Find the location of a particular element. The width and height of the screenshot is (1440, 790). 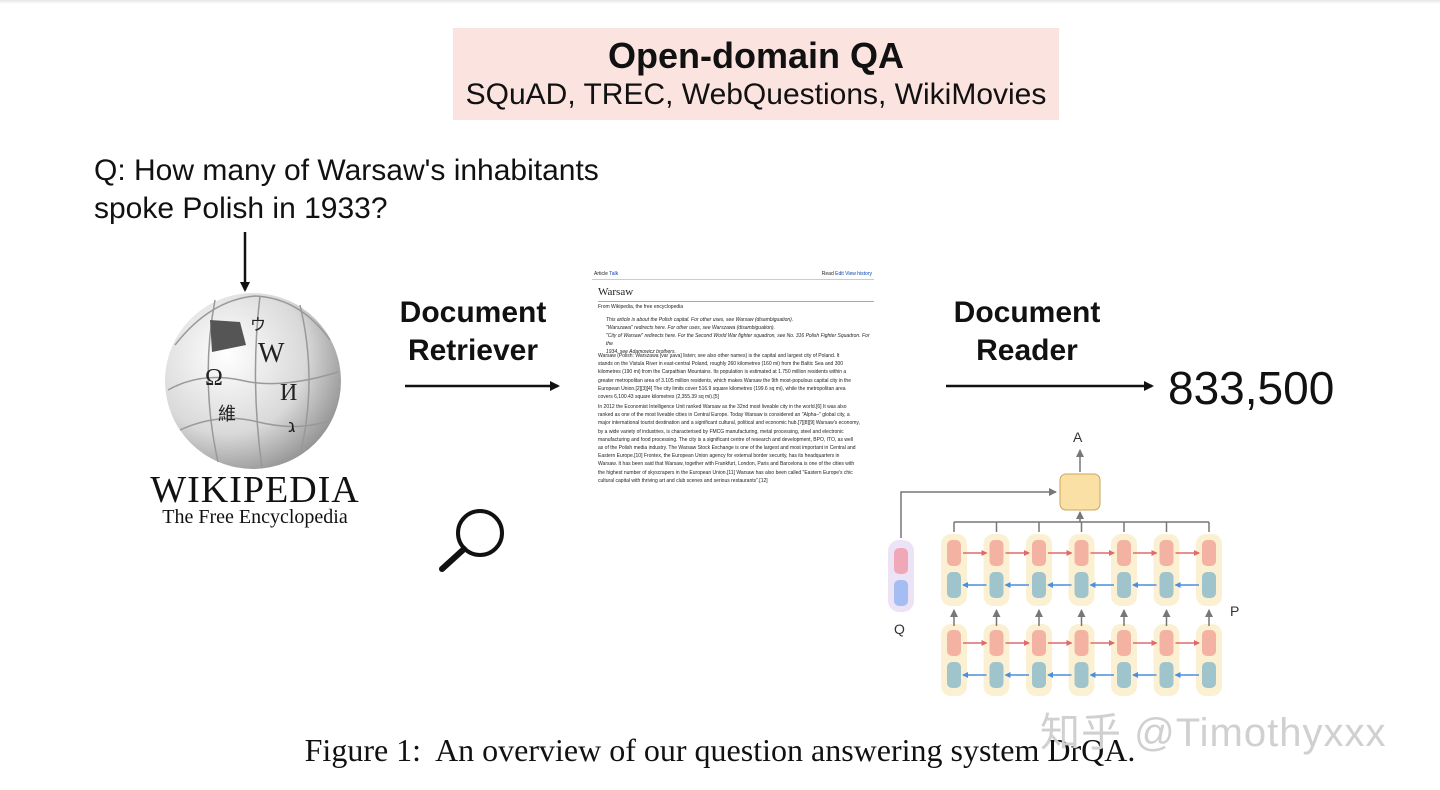

output-cell is located at coordinates (1080, 492).